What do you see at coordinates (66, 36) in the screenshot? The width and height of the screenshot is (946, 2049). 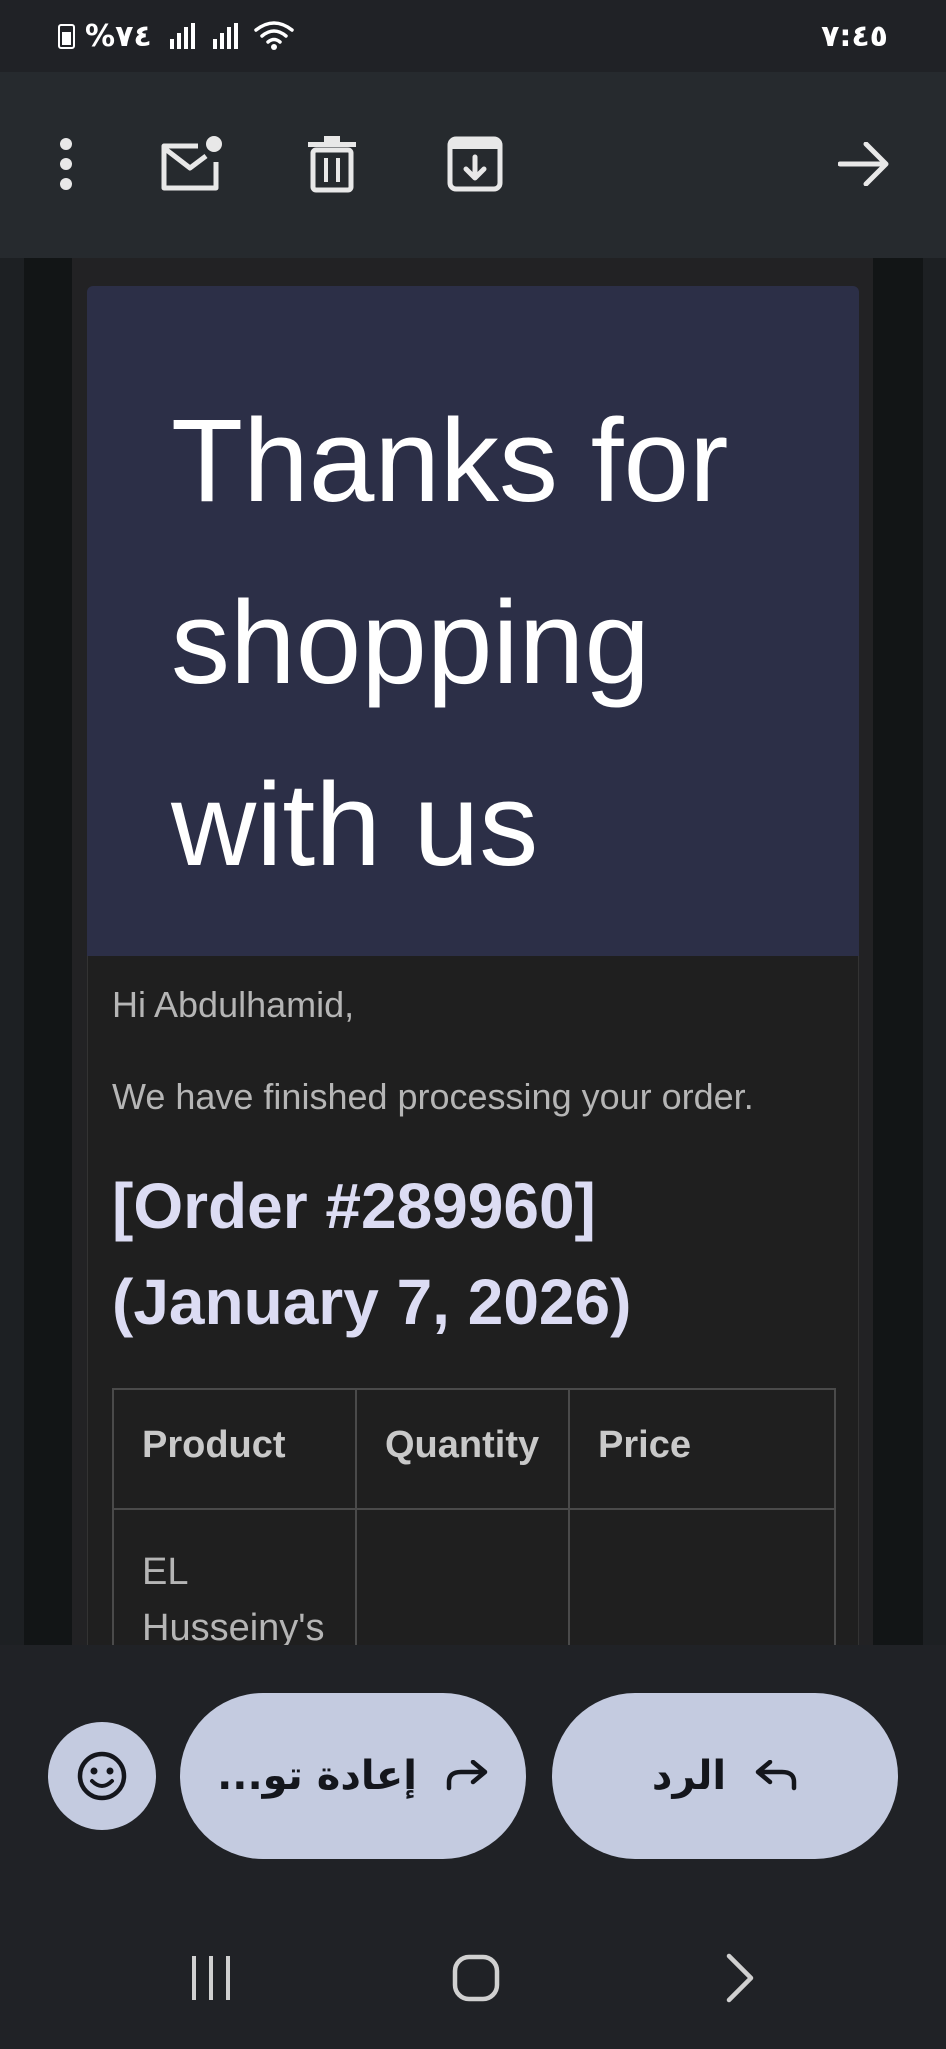 I see `battery-icon` at bounding box center [66, 36].